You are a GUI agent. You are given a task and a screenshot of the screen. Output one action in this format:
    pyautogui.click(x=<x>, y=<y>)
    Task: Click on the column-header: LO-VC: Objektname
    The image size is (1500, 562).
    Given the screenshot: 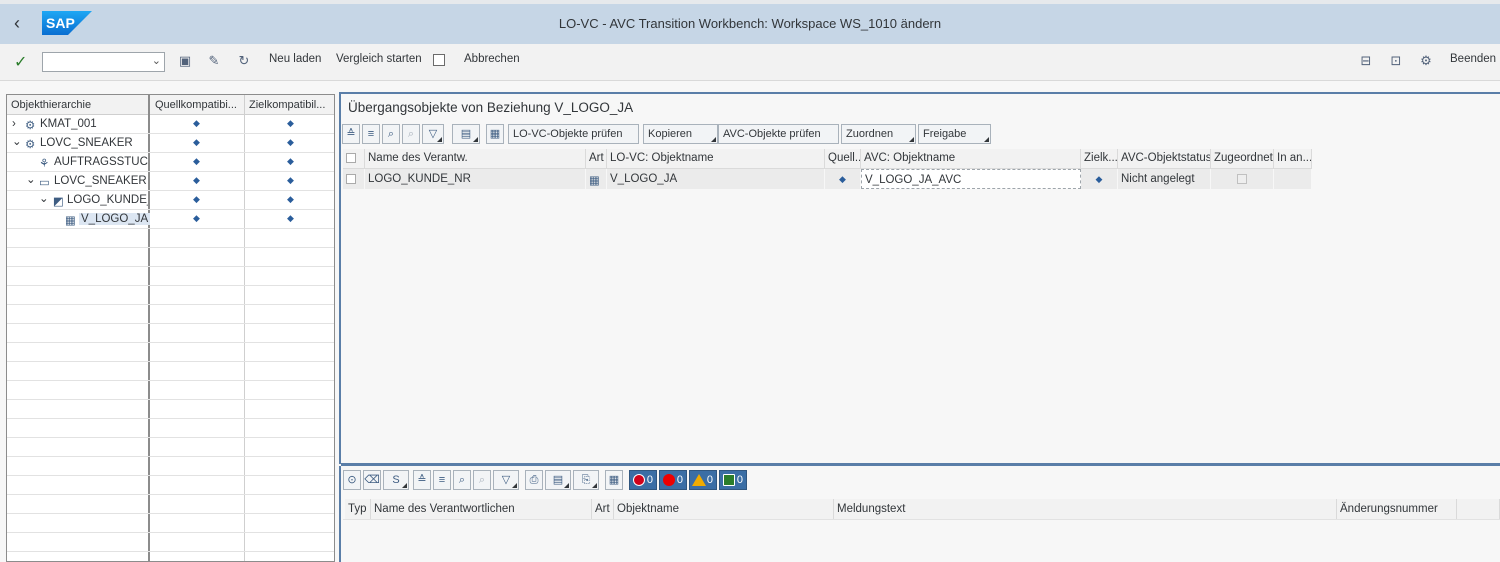 What is the action you would take?
    pyautogui.click(x=716, y=159)
    